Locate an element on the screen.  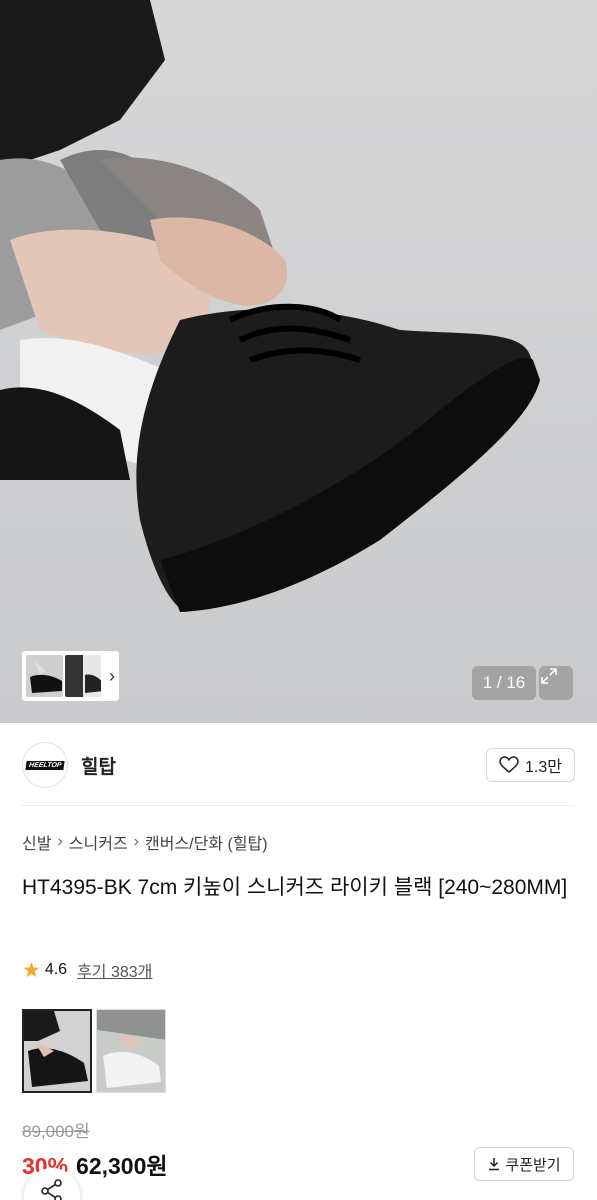
breadcrumb-item: 캔버스/단화 (힐탑) is located at coordinates (206, 842).